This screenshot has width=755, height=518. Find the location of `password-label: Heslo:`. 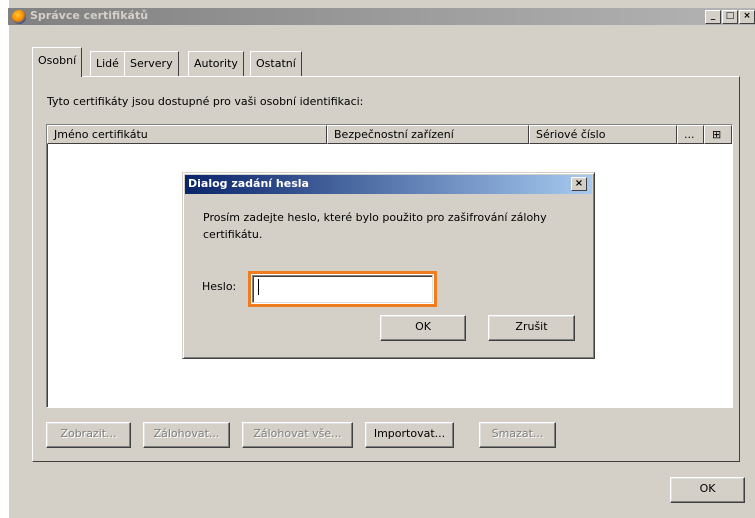

password-label: Heslo: is located at coordinates (219, 286).